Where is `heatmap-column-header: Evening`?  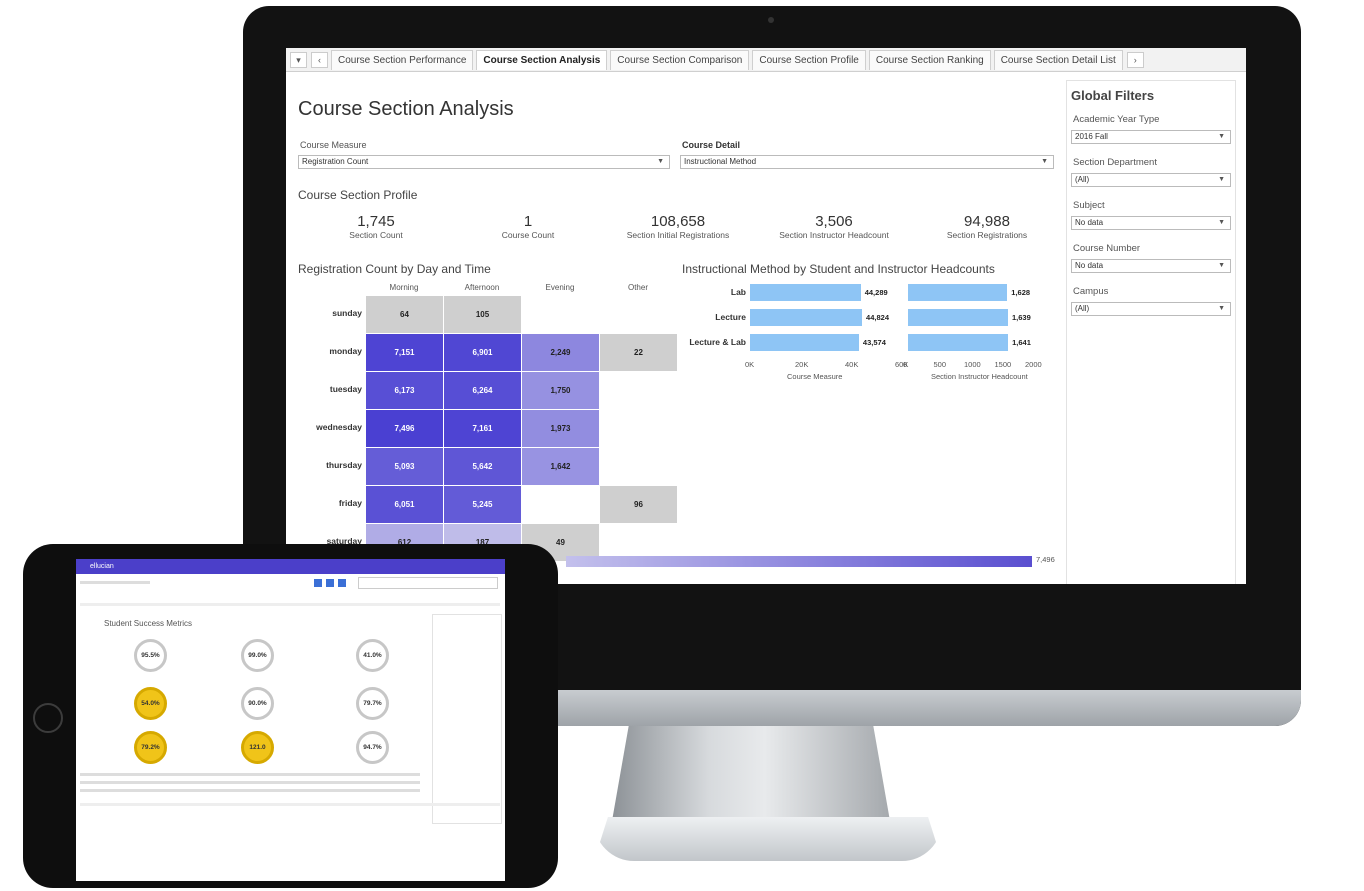
heatmap-column-header: Evening is located at coordinates (560, 287).